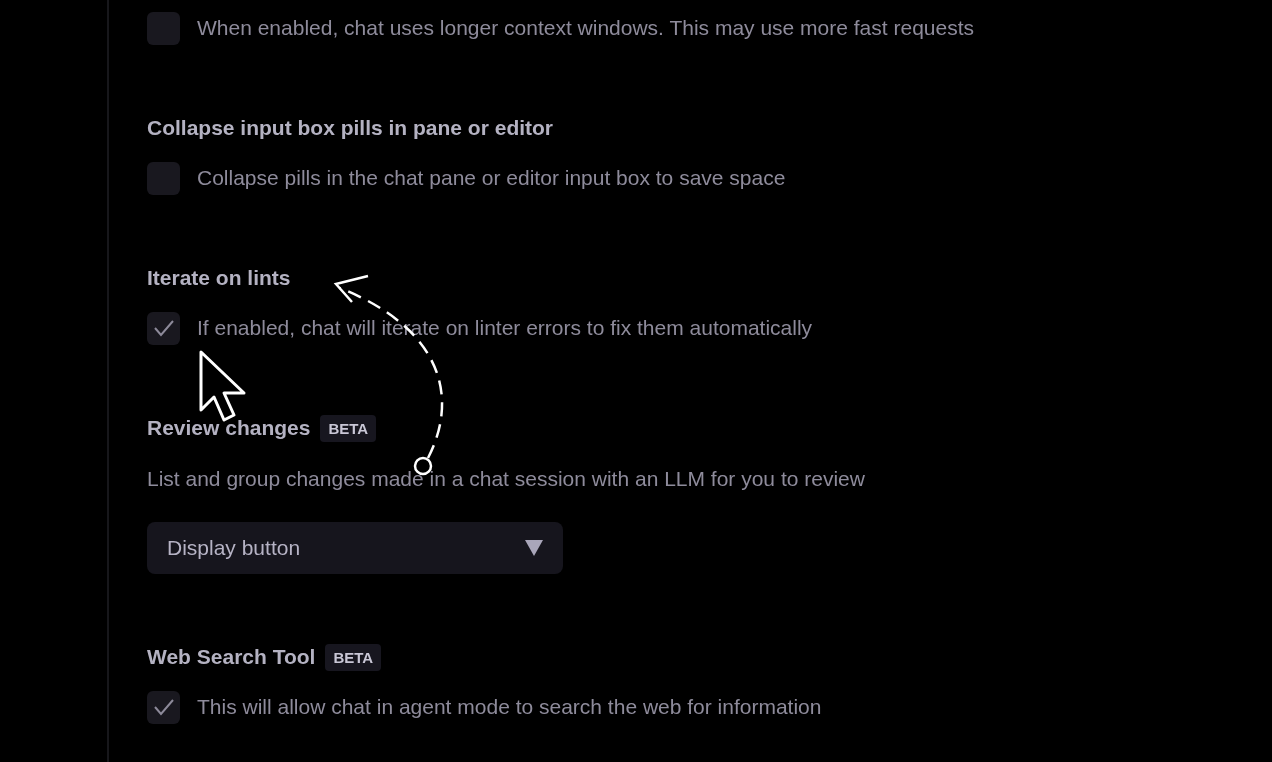  I want to click on dropdown: Display button, so click(355, 548).